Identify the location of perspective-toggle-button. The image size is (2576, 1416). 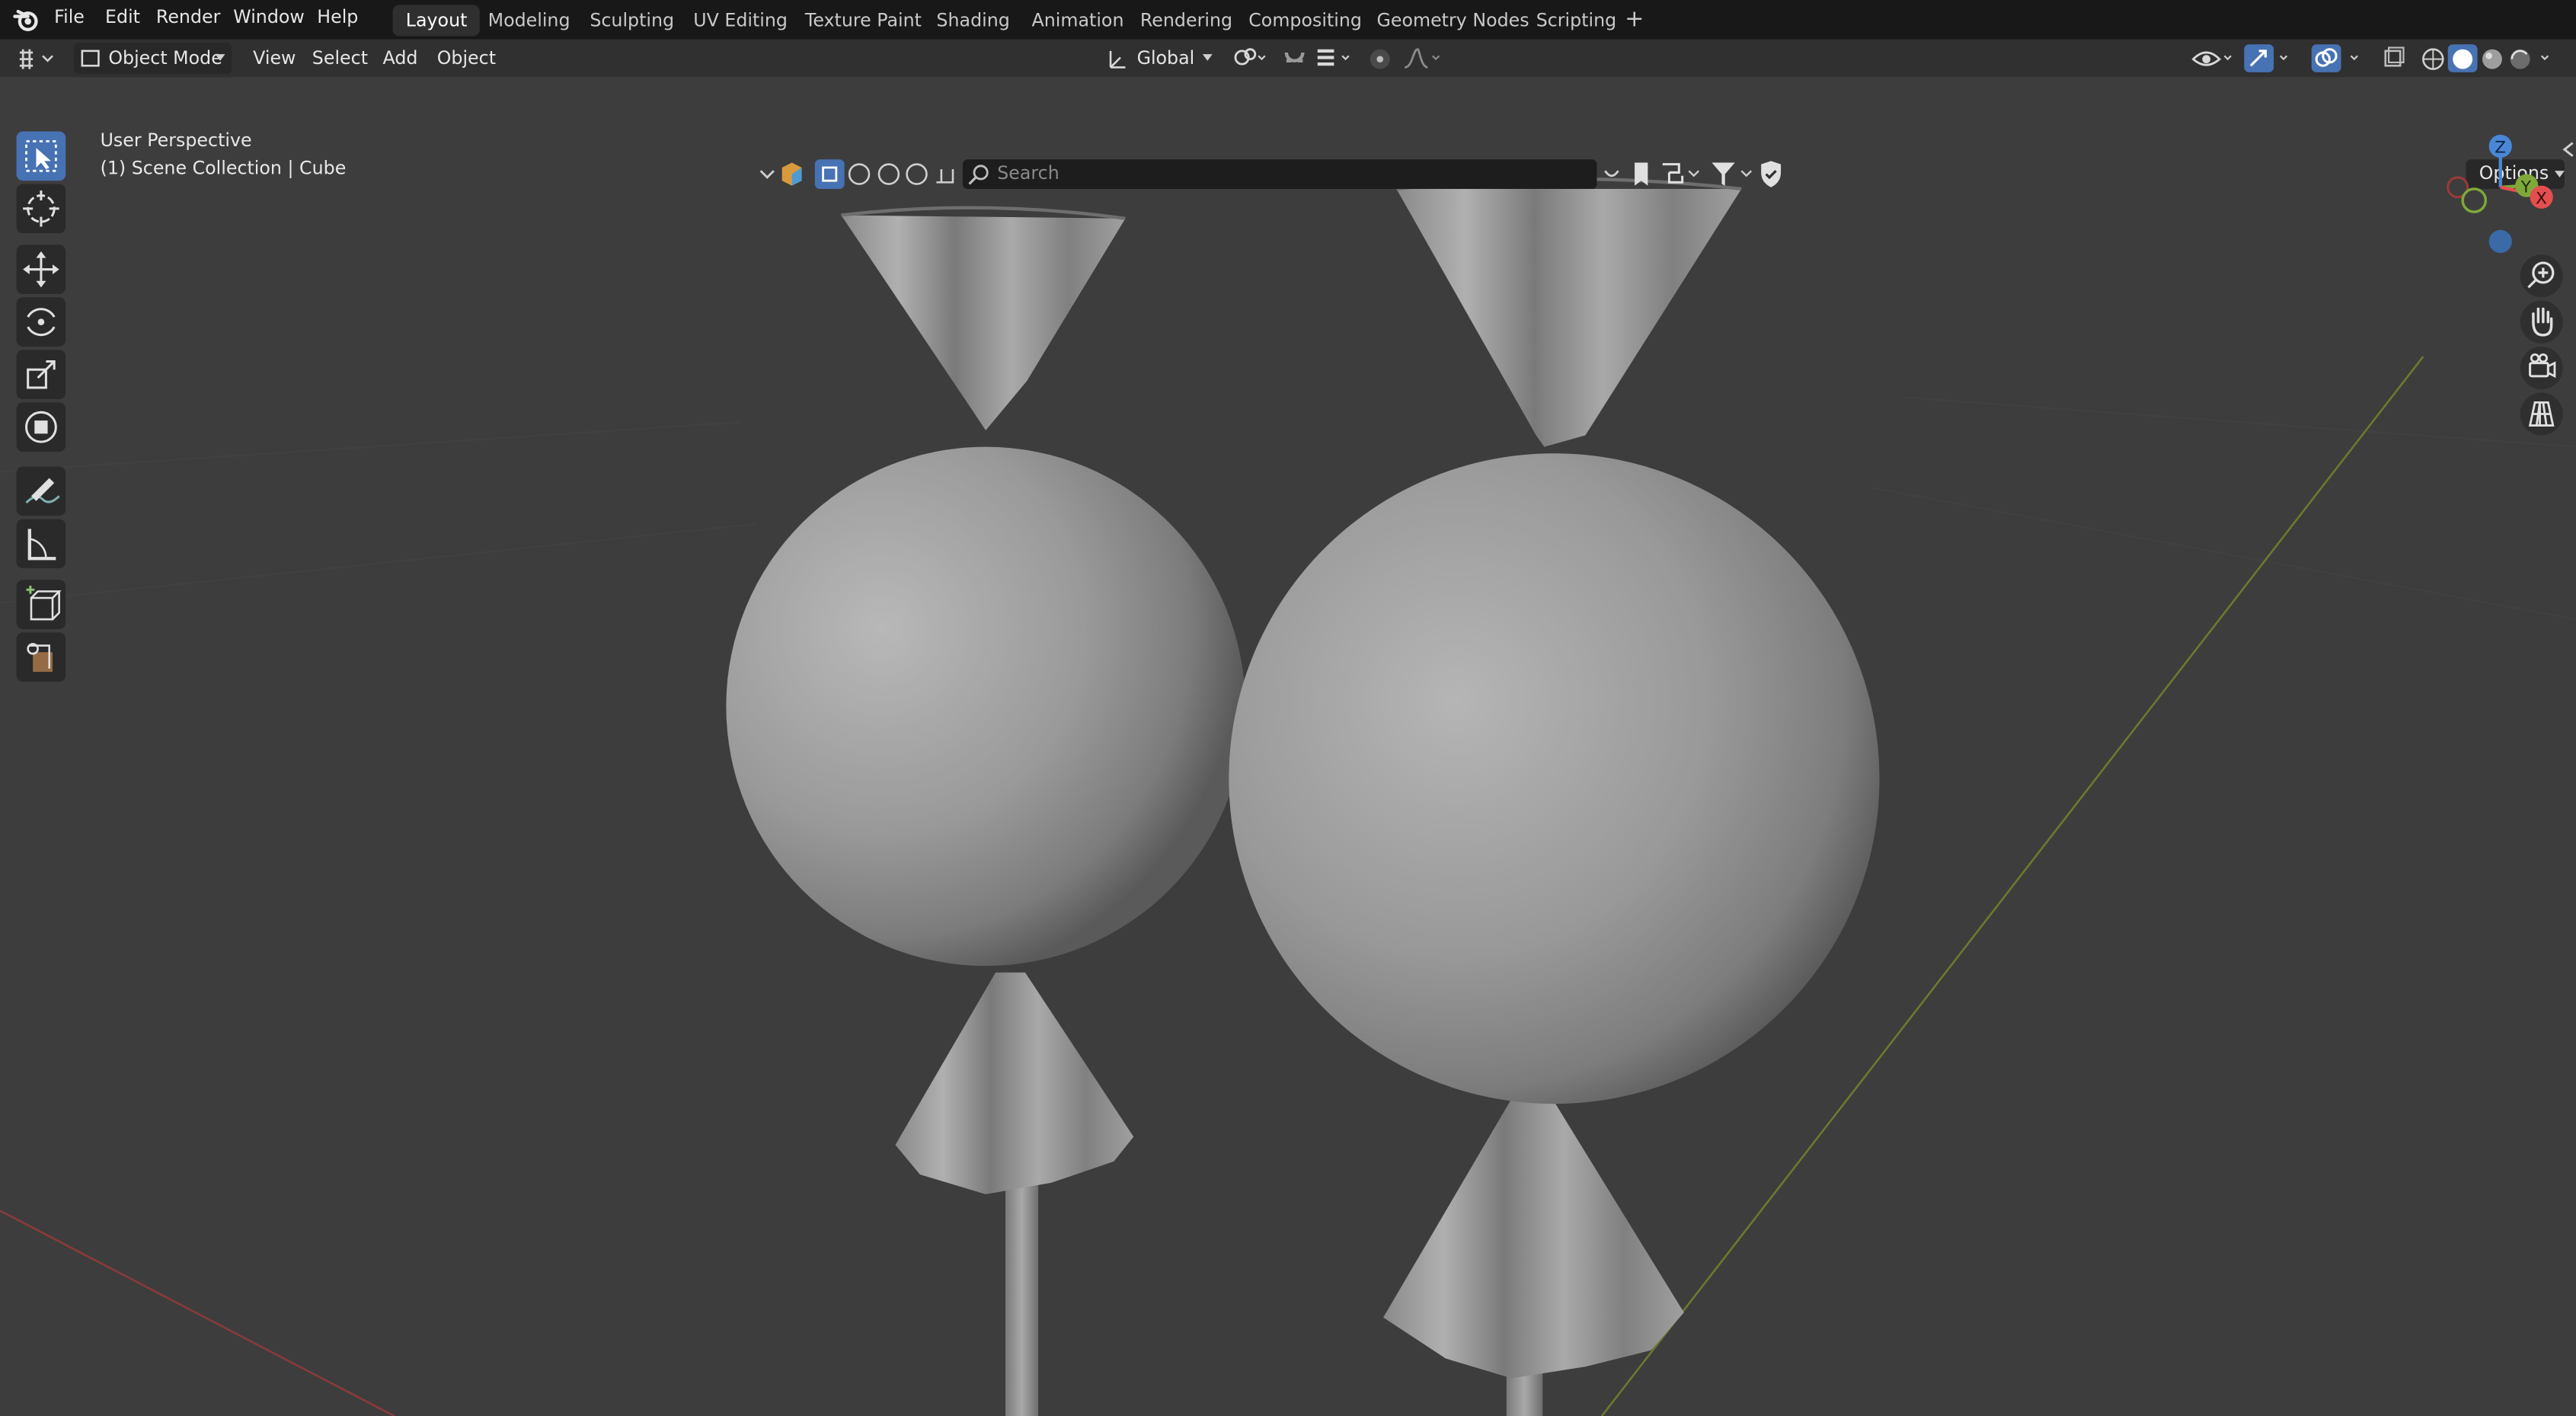
(2541, 414).